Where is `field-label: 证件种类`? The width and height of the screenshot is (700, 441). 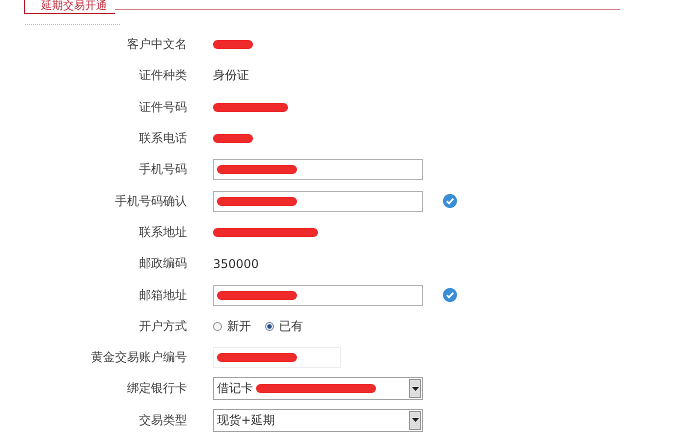 field-label: 证件种类 is located at coordinates (162, 75).